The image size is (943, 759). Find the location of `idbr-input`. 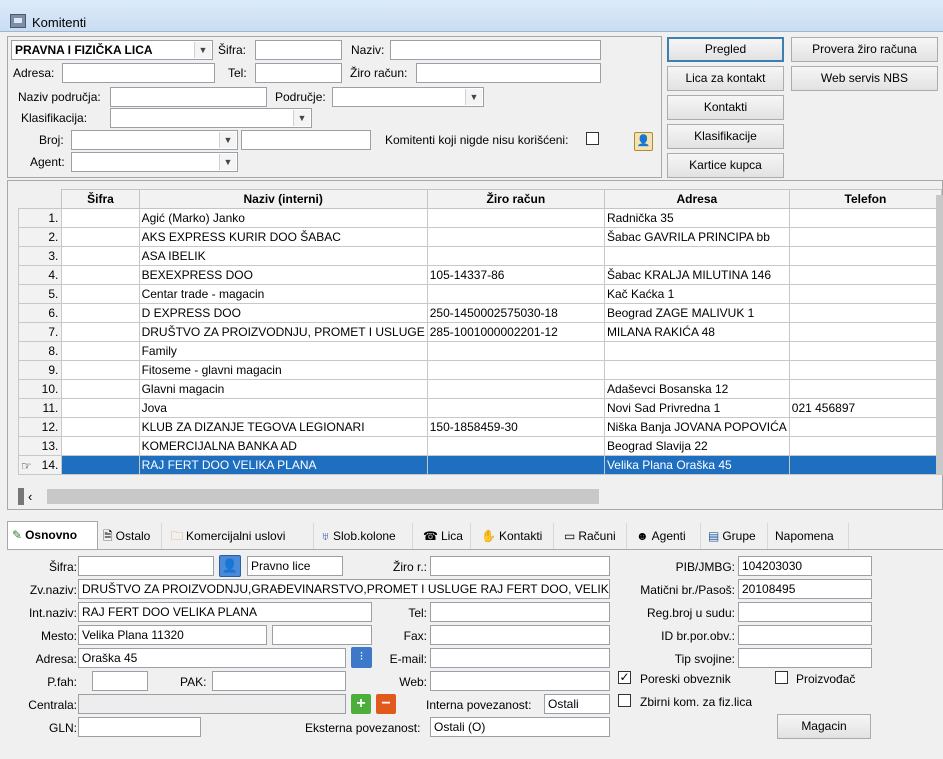

idbr-input is located at coordinates (805, 635).